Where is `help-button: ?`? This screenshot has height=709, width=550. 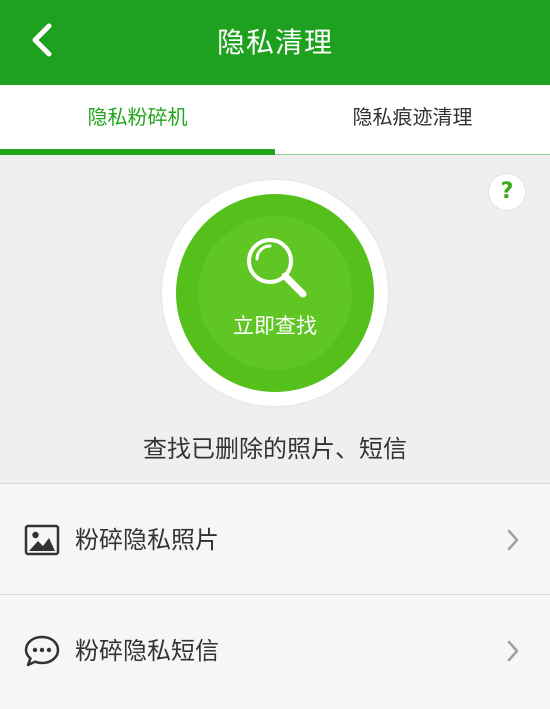
help-button: ? is located at coordinates (507, 192).